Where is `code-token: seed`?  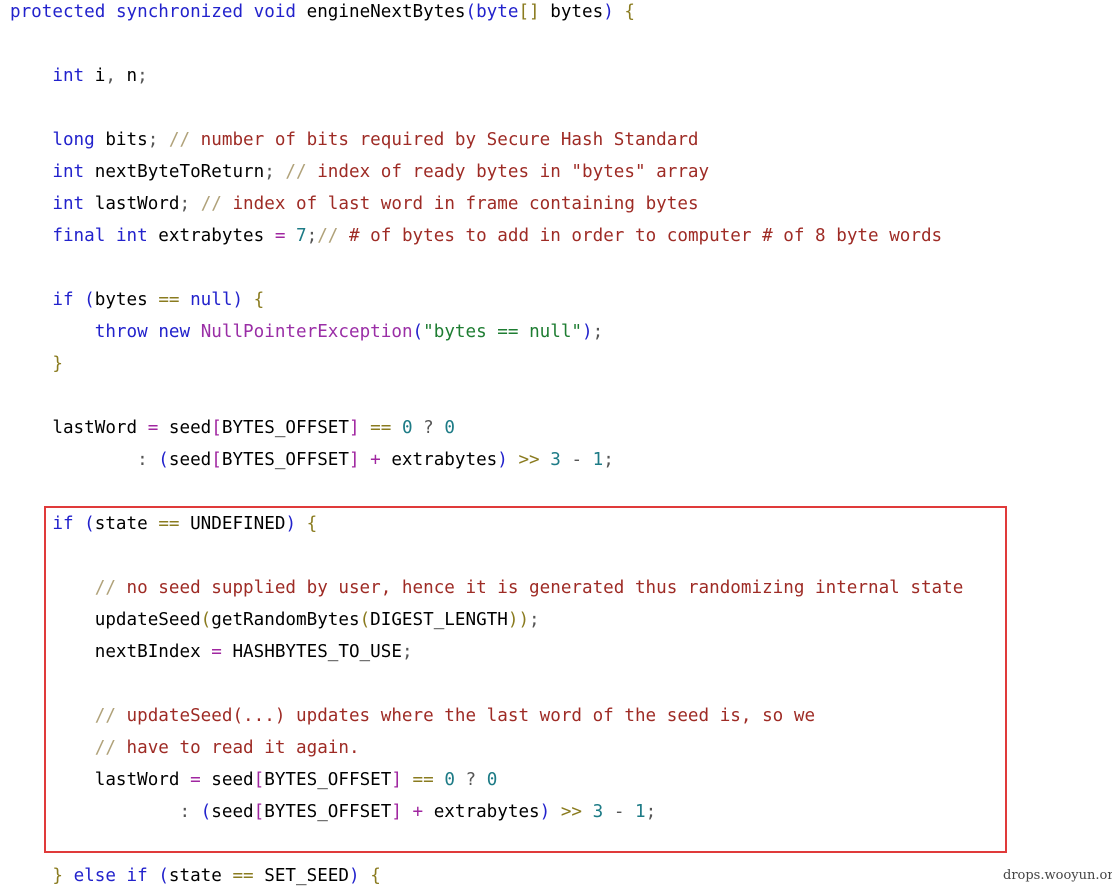
code-token: seed is located at coordinates (227, 780).